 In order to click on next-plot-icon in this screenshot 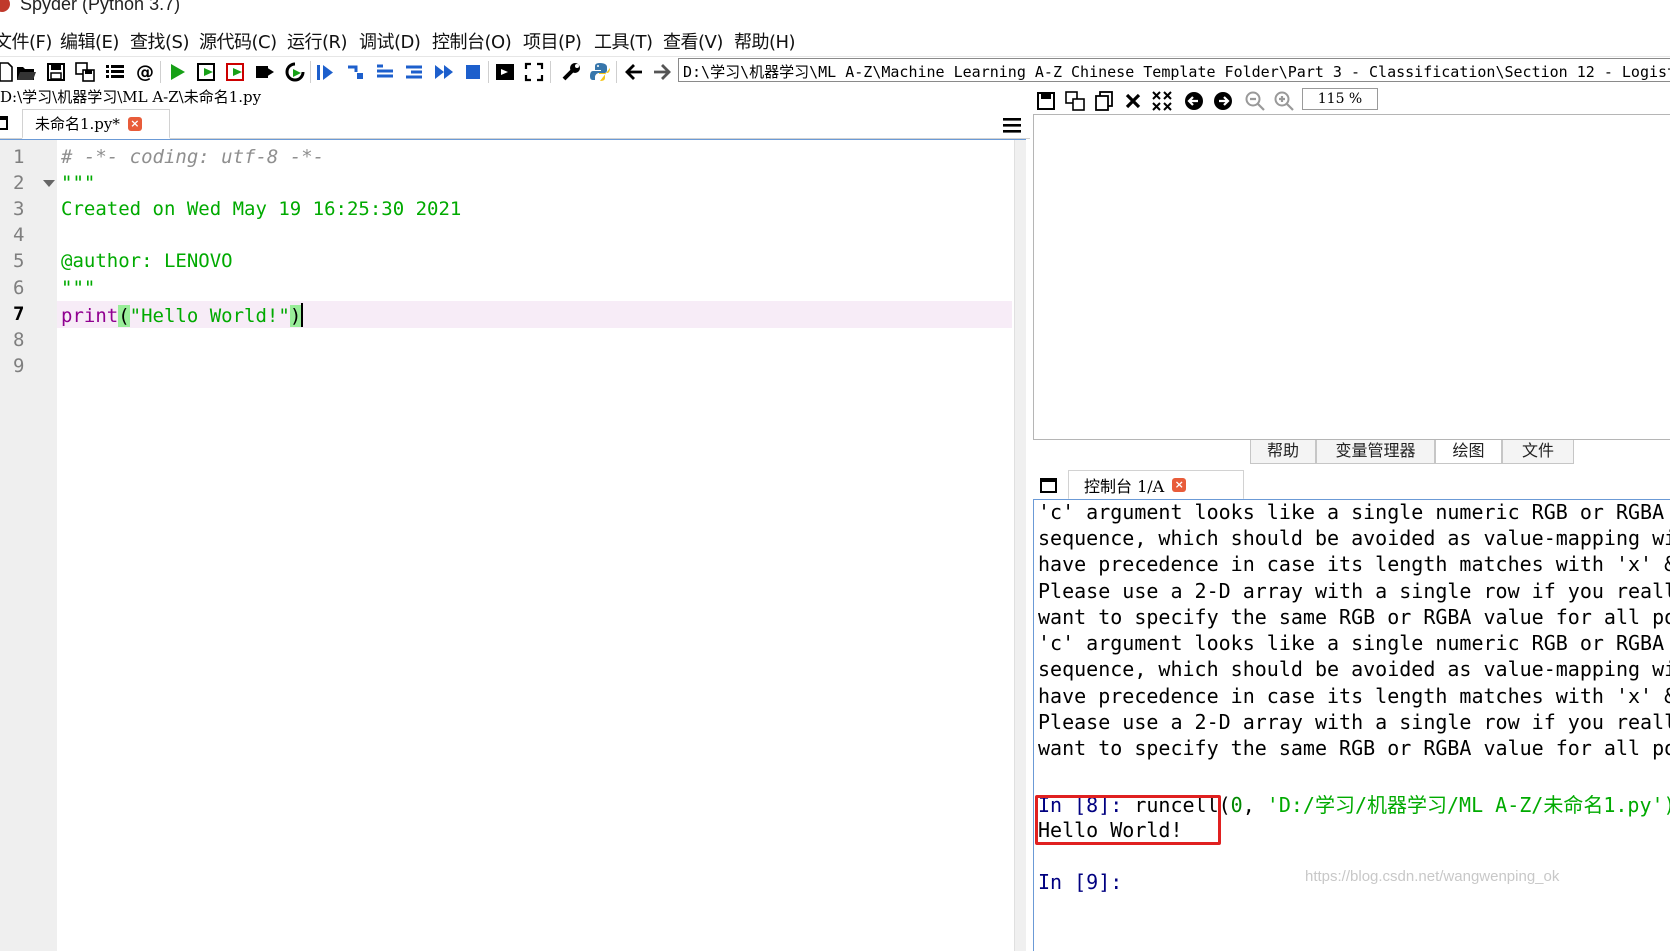, I will do `click(1223, 101)`.